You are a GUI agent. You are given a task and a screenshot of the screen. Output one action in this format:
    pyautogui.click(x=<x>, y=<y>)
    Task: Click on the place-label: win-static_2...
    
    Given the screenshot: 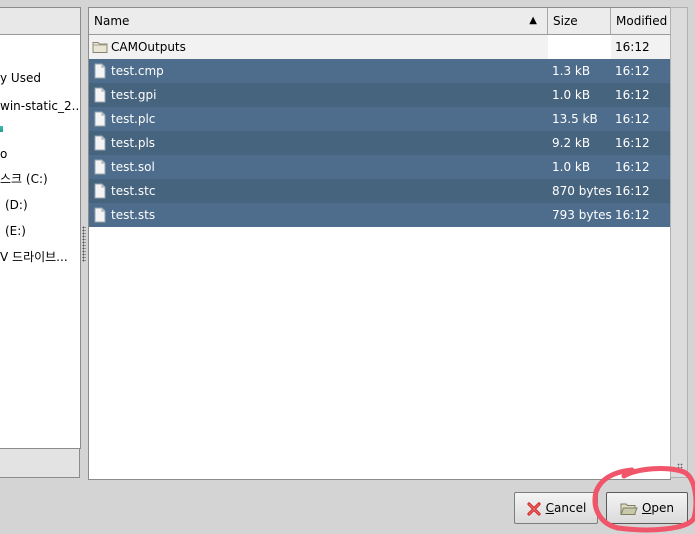 What is the action you would take?
    pyautogui.click(x=40, y=106)
    